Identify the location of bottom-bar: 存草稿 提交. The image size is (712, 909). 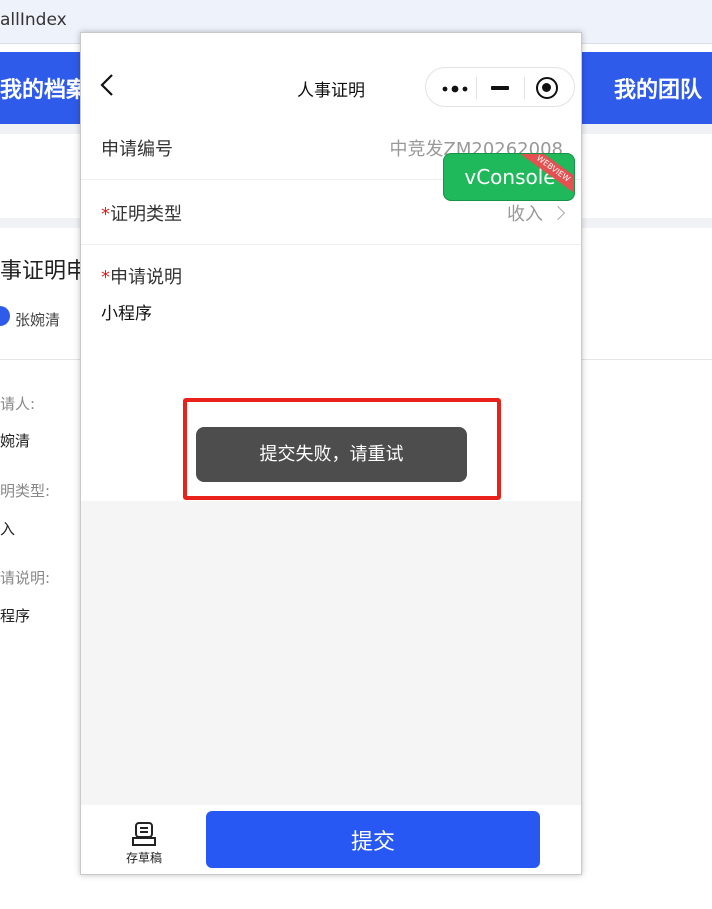
(331, 839).